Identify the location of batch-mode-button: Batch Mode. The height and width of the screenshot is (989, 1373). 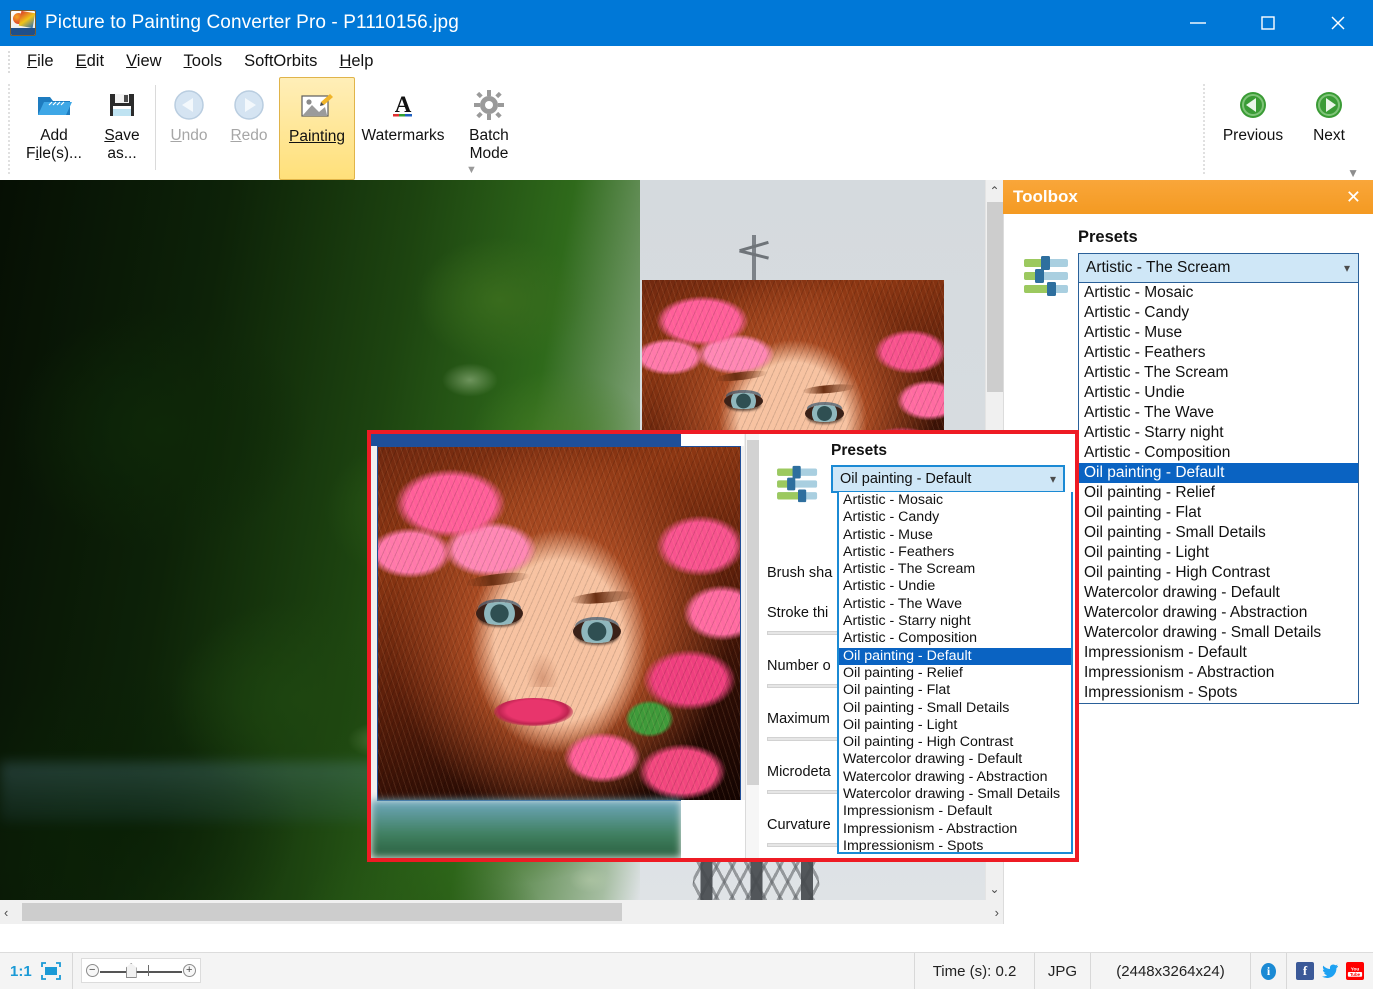
(489, 128).